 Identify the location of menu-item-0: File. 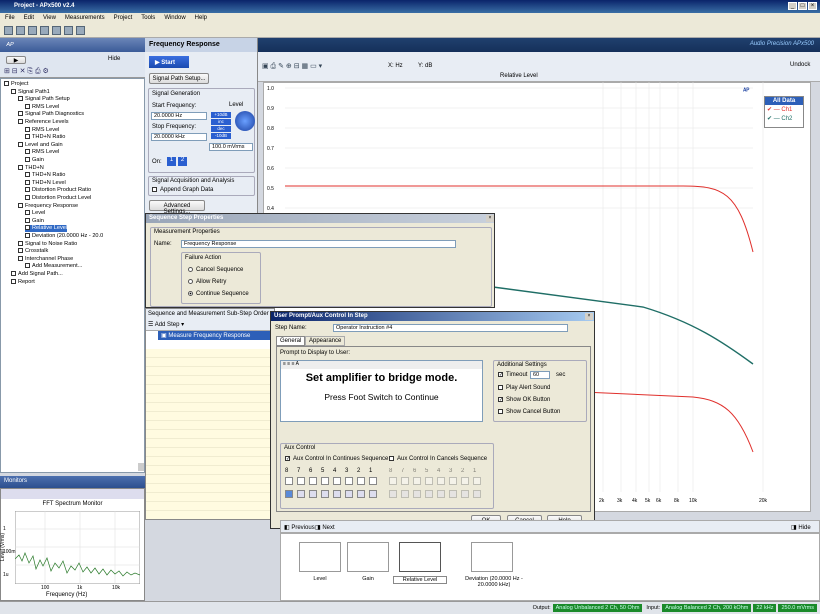
(10, 18).